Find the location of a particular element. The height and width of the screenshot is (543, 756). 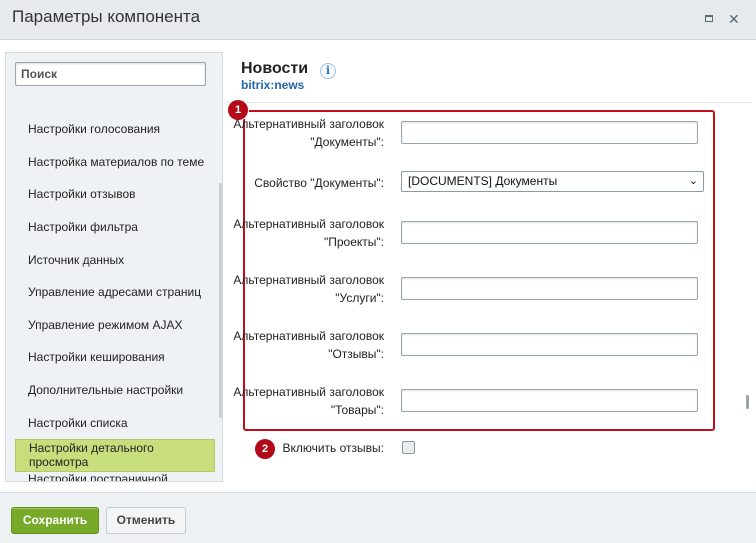

sidebar-item-filter: Настройки фильтра is located at coordinates (115, 227).